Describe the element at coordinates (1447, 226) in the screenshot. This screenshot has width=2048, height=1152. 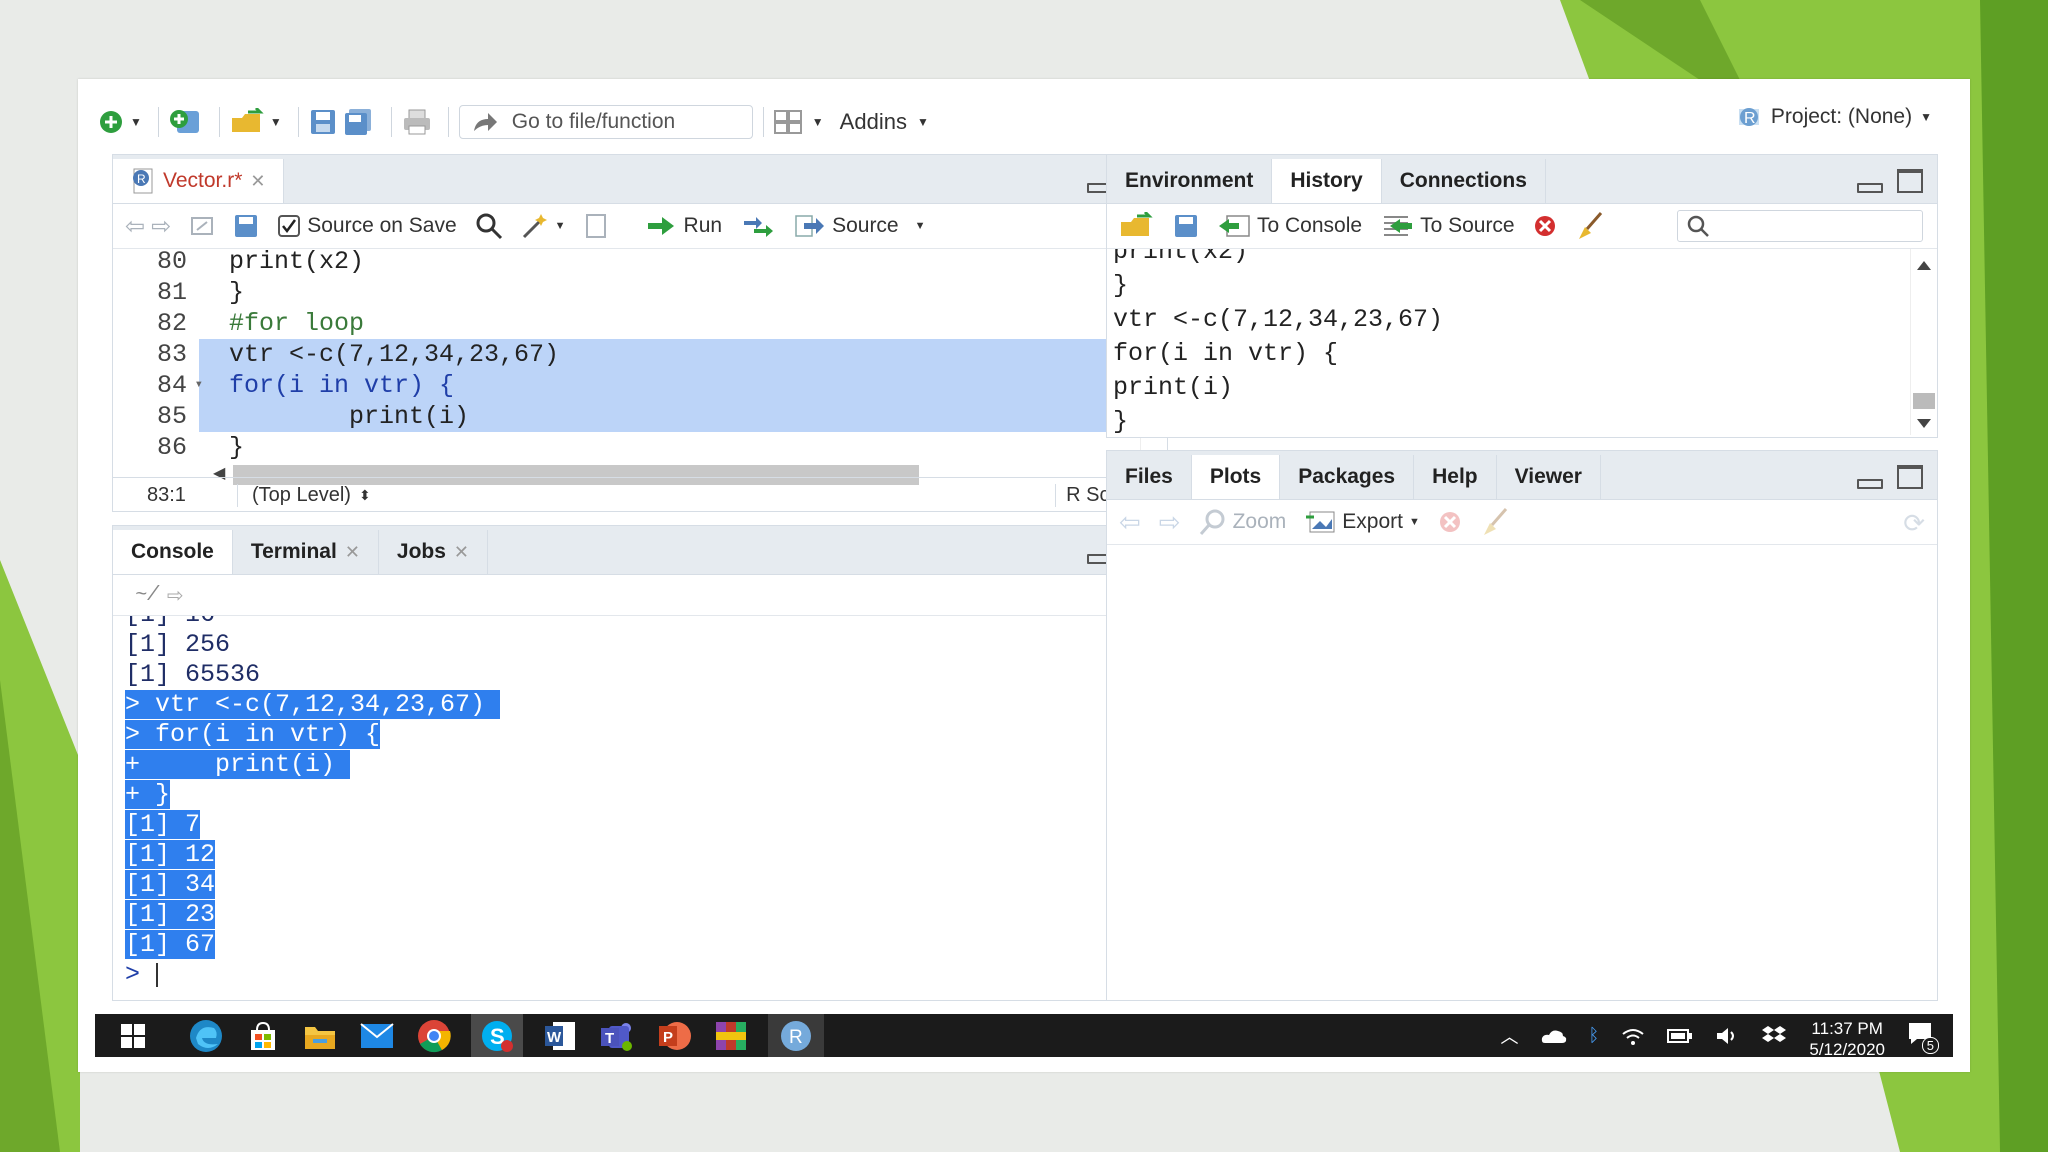
I see `to-source-button: To Source` at that location.